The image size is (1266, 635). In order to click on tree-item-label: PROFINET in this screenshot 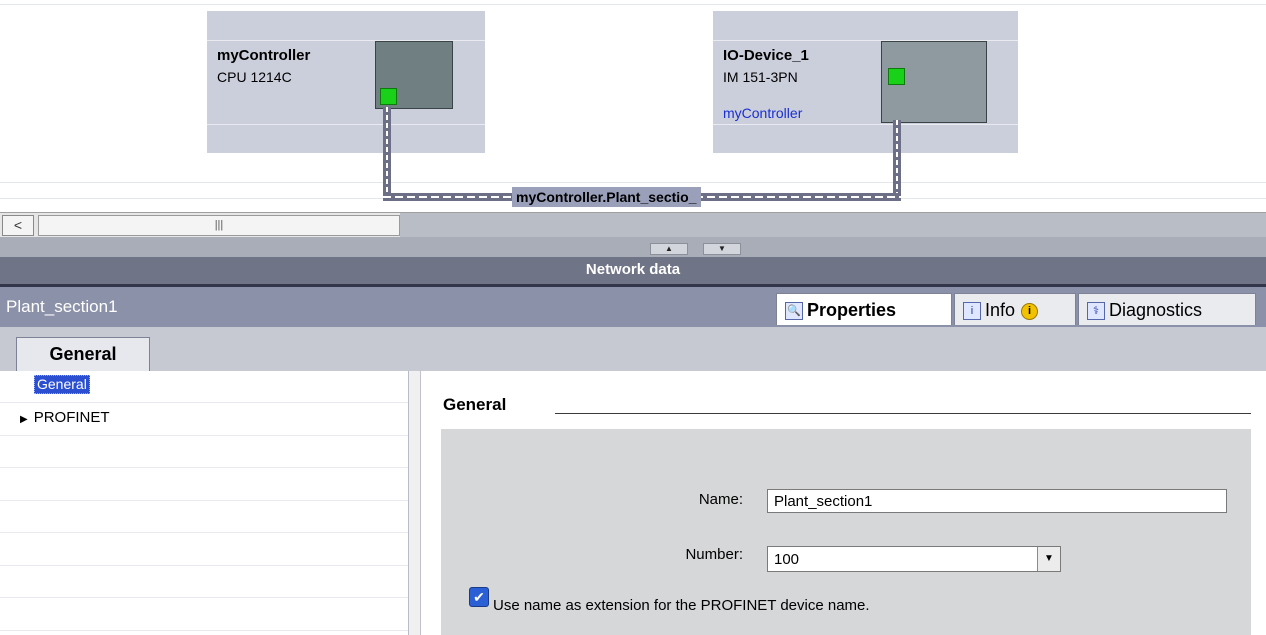, I will do `click(71, 417)`.